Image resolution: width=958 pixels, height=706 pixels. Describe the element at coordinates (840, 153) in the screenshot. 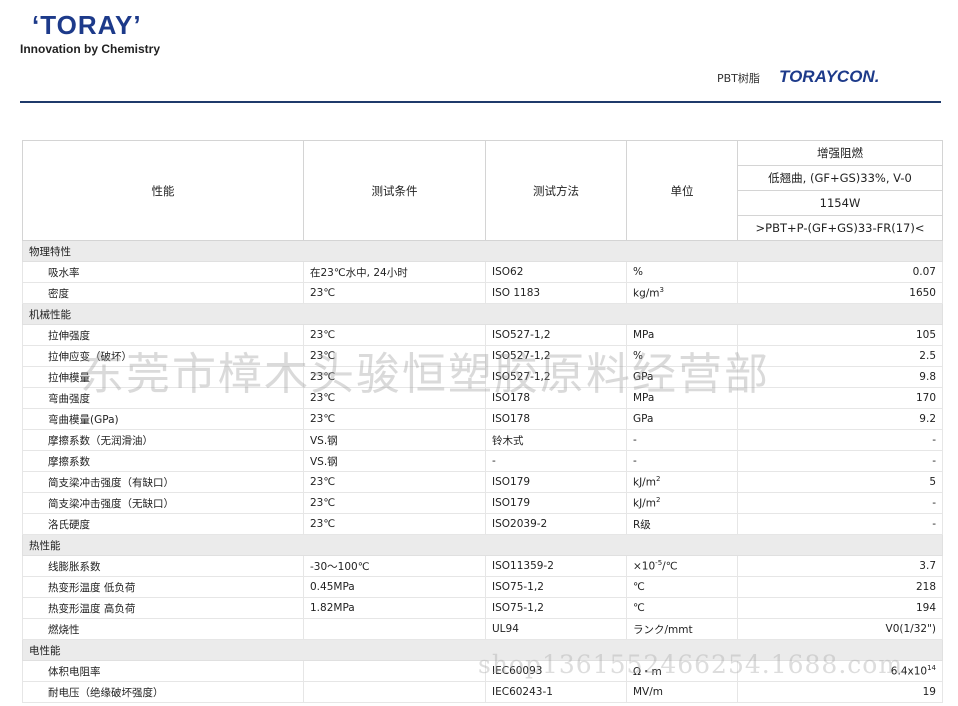

I see `header-grade-category: 增强阻燃` at that location.